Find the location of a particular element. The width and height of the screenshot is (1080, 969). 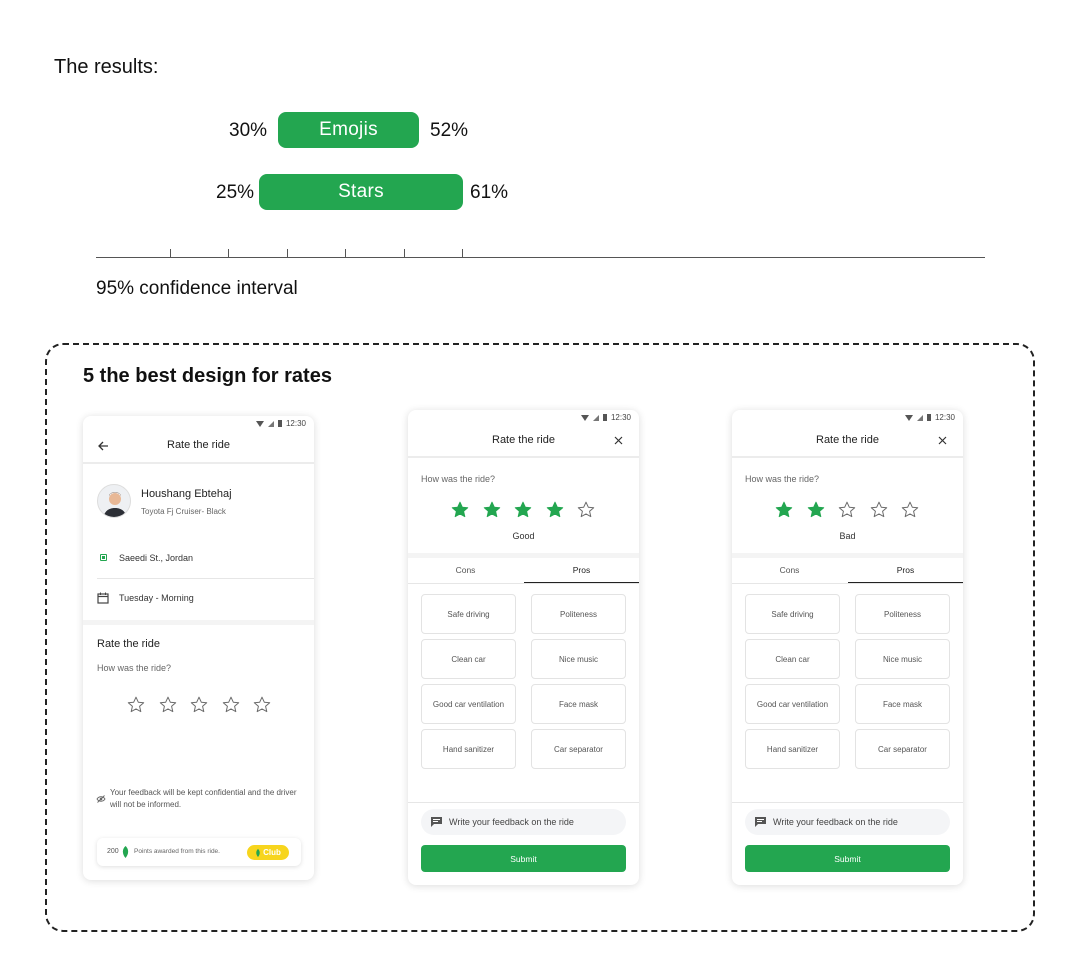

club-badge: Club is located at coordinates (268, 852).